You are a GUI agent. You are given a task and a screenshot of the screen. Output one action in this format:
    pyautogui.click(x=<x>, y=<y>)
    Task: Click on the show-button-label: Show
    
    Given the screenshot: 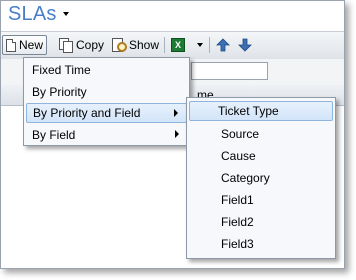 What is the action you would take?
    pyautogui.click(x=144, y=45)
    